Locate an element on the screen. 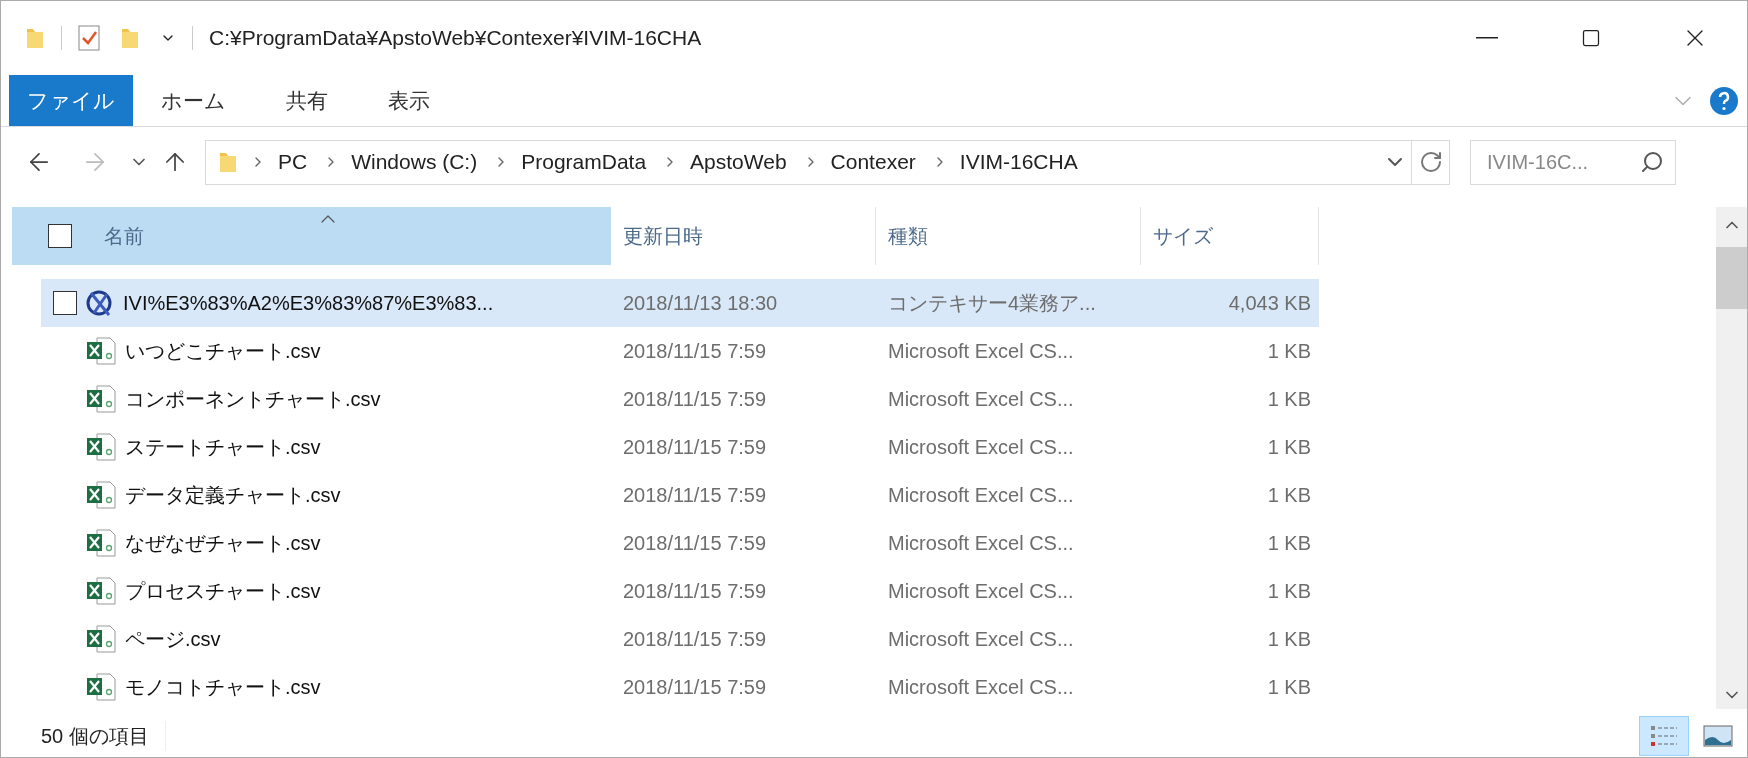  details-view-icon is located at coordinates (1664, 736).